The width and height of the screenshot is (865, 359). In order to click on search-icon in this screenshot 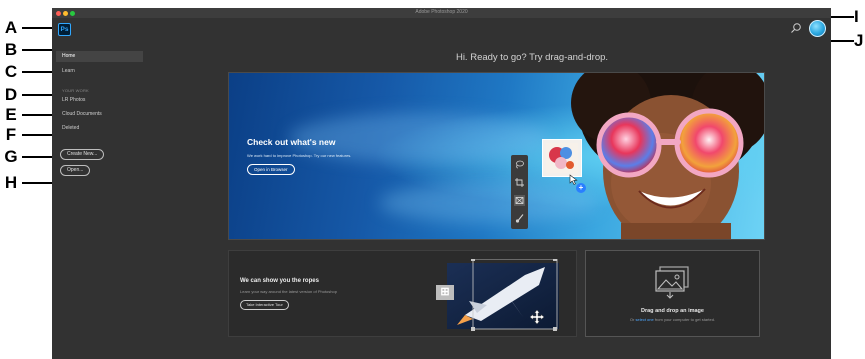, I will do `click(796, 28)`.